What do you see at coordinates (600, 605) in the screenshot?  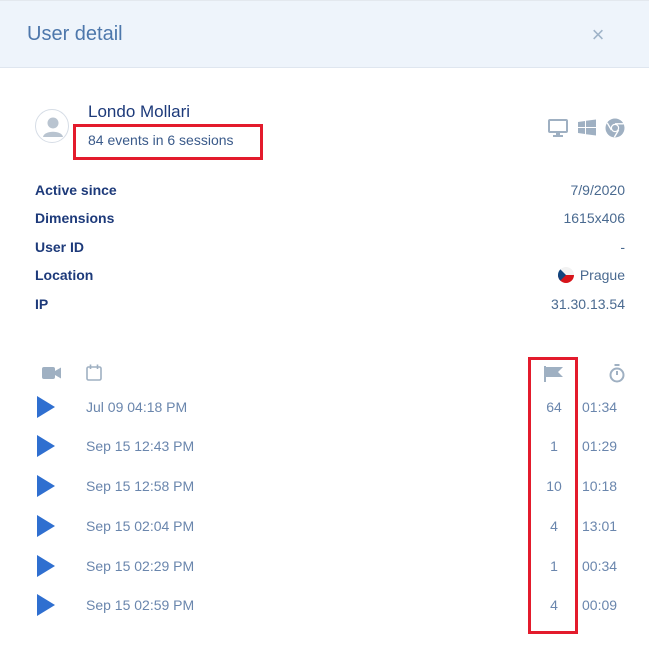 I see `session-duration: 00:09` at bounding box center [600, 605].